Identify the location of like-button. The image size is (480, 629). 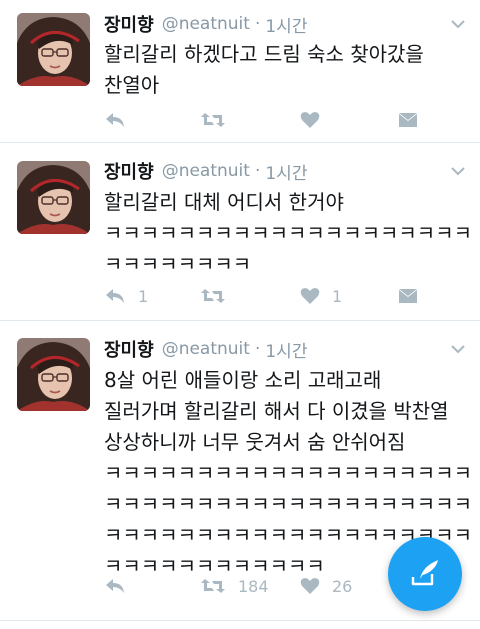
(316, 120).